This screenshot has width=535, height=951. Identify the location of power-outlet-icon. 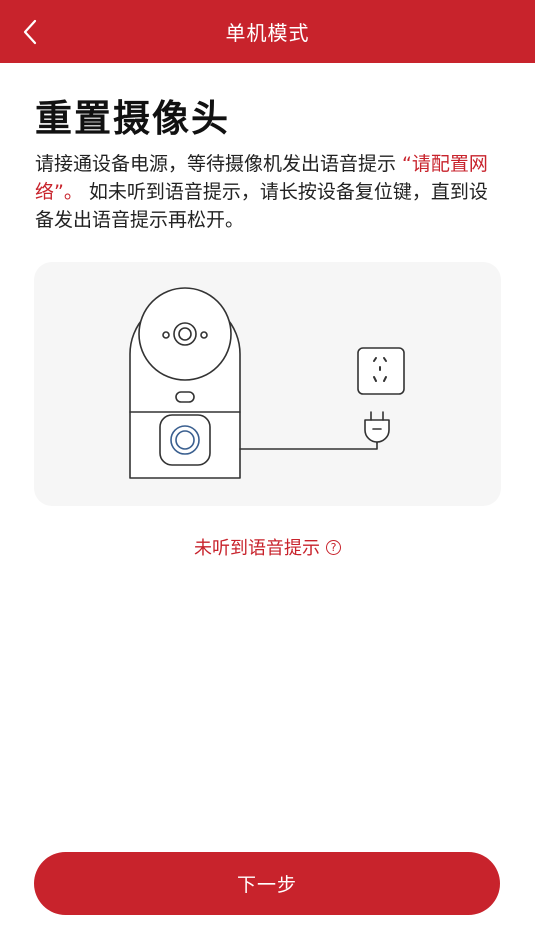
(381, 371).